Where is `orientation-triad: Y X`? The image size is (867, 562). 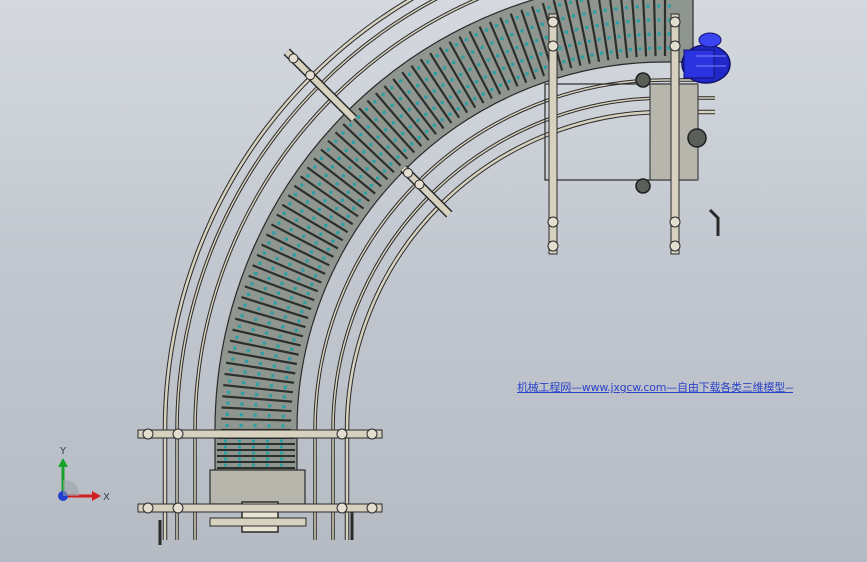 orientation-triad: Y X is located at coordinates (81, 475).